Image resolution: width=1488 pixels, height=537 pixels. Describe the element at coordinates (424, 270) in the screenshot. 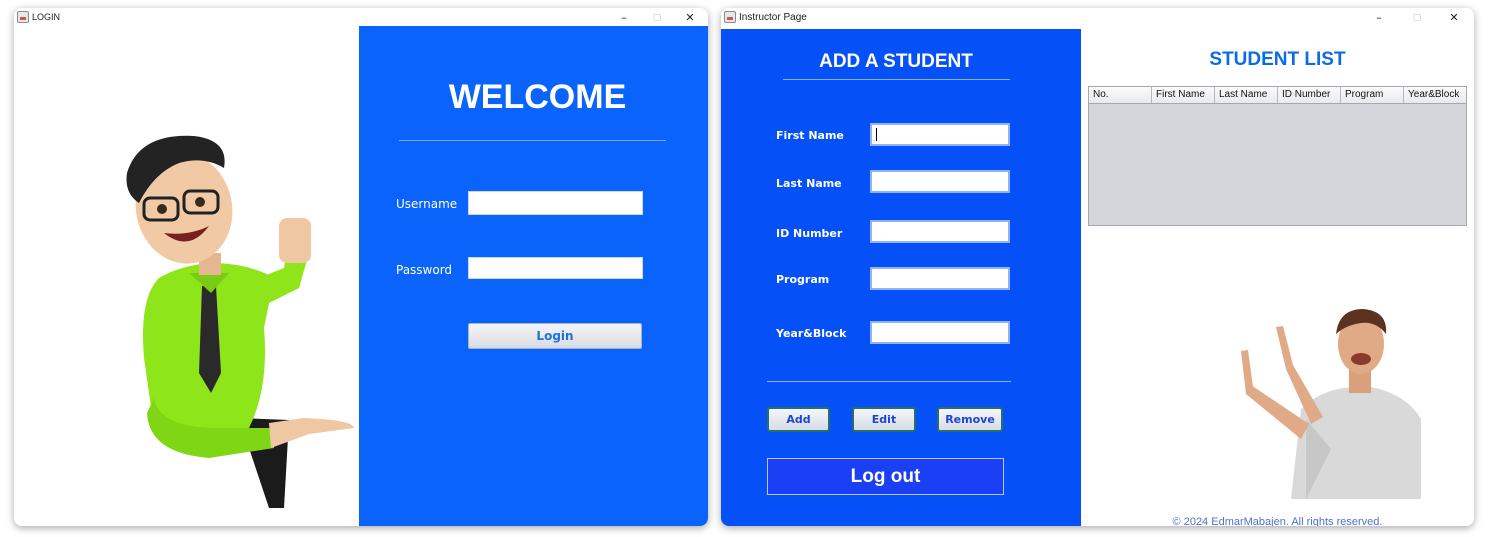

I see `password-label: Password` at that location.